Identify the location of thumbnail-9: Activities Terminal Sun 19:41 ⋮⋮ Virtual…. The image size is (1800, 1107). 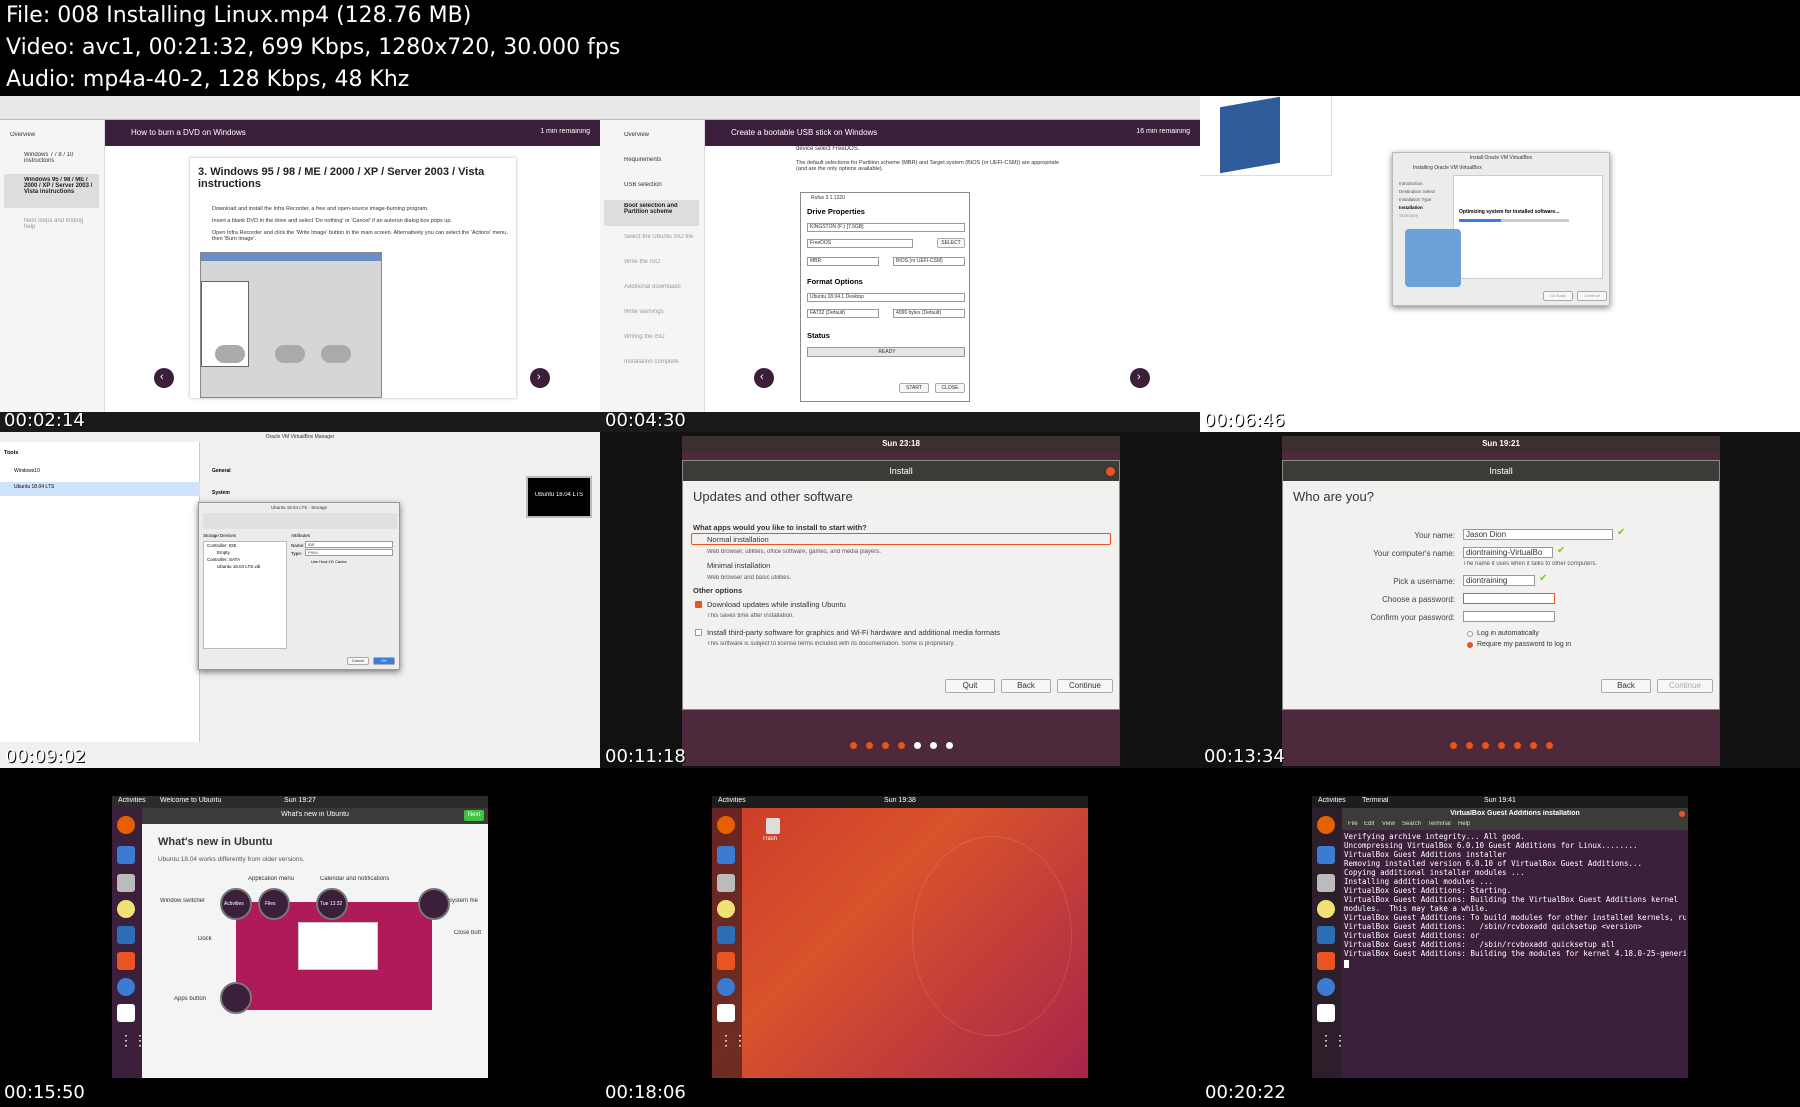
(1500, 936).